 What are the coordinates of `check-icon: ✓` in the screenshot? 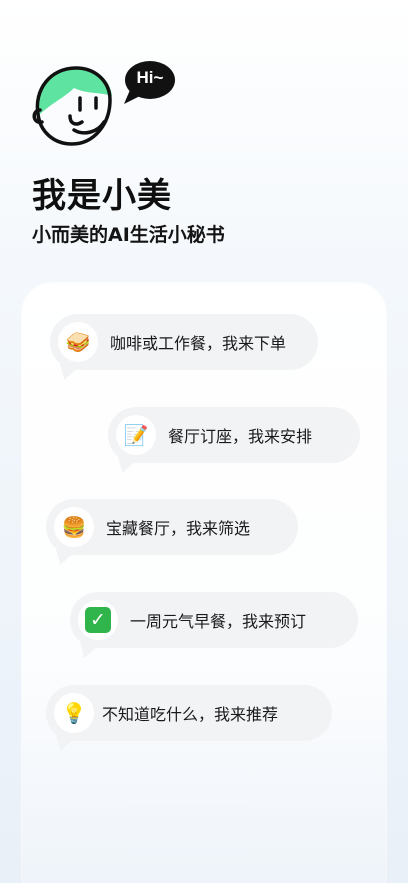 It's located at (98, 620).